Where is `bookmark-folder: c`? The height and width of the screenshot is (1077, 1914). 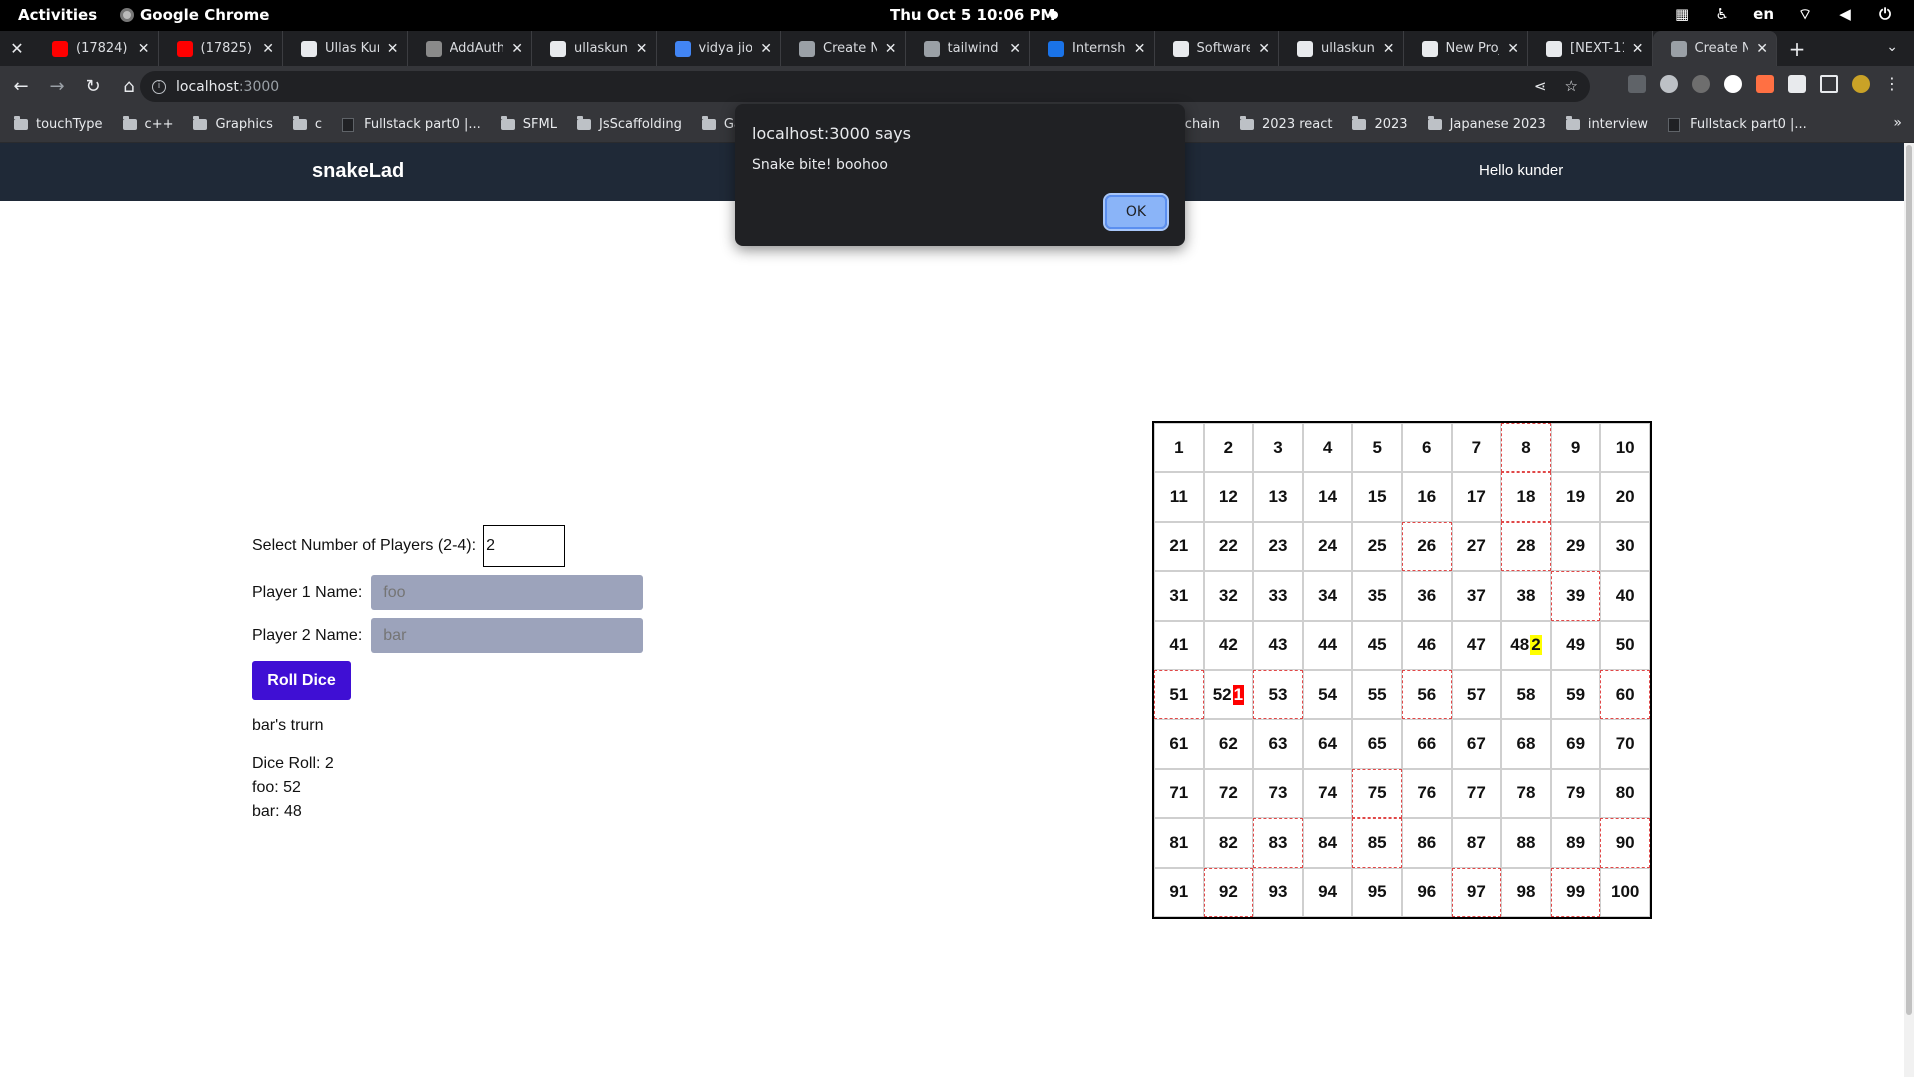
bookmark-folder: c is located at coordinates (307, 124).